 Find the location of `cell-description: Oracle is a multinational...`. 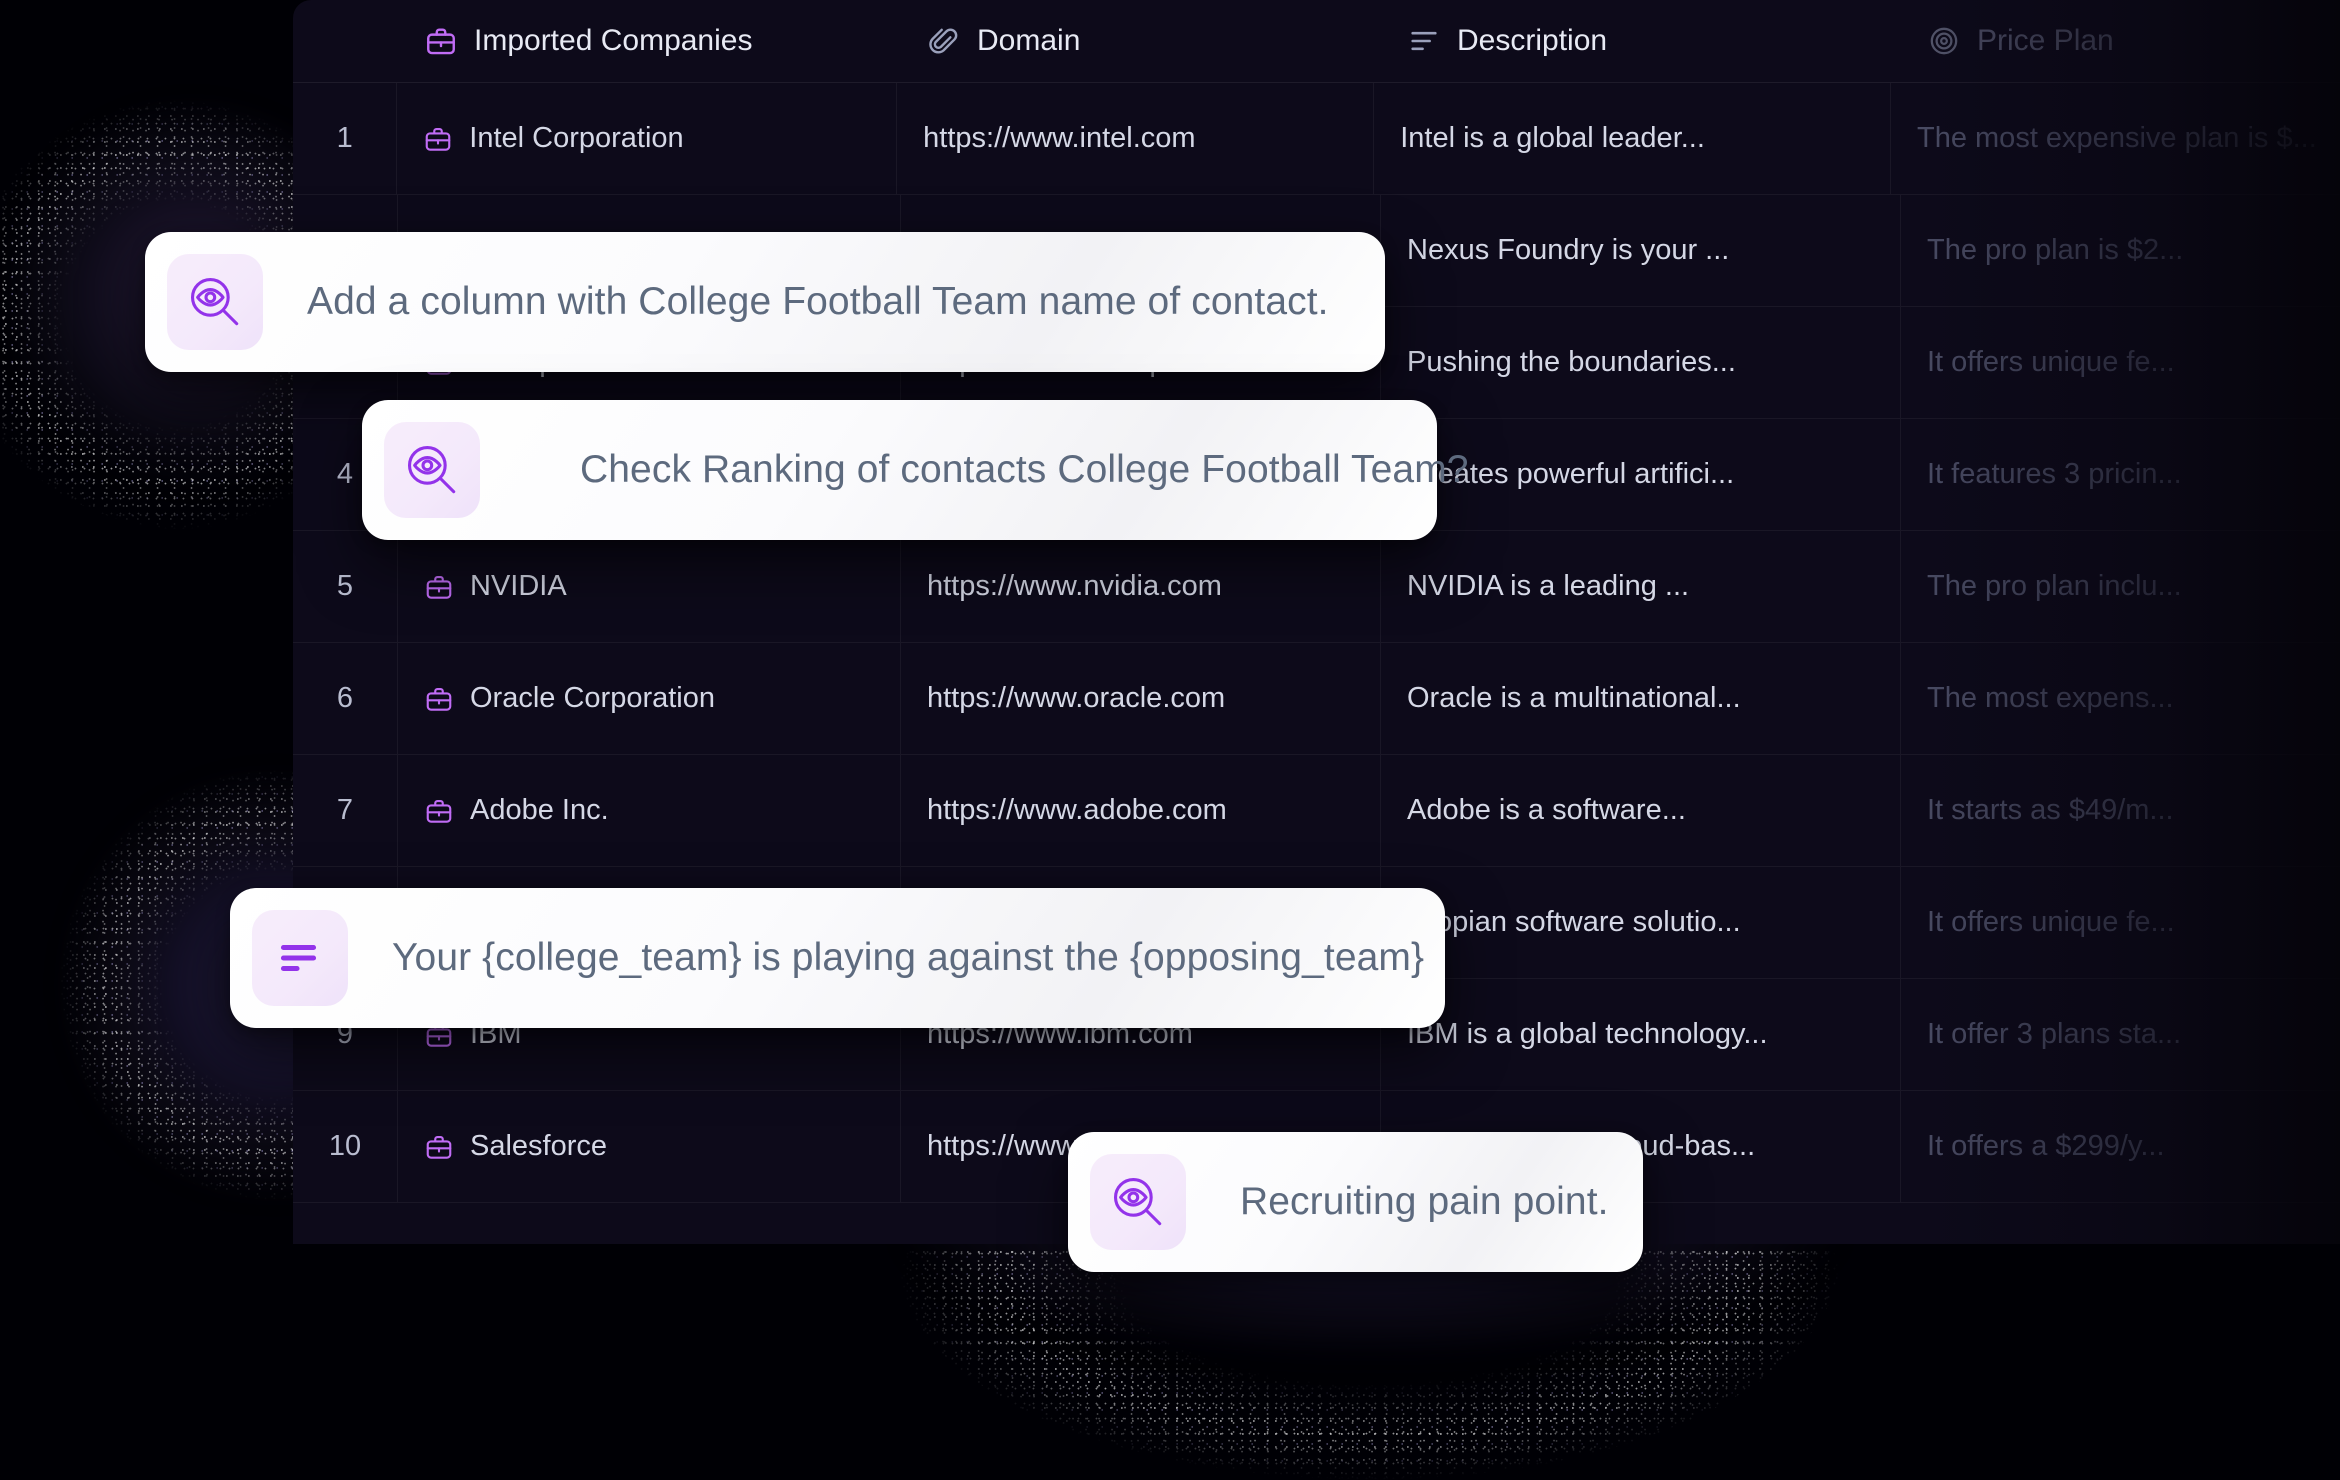

cell-description: Oracle is a multinational... is located at coordinates (1641, 698).